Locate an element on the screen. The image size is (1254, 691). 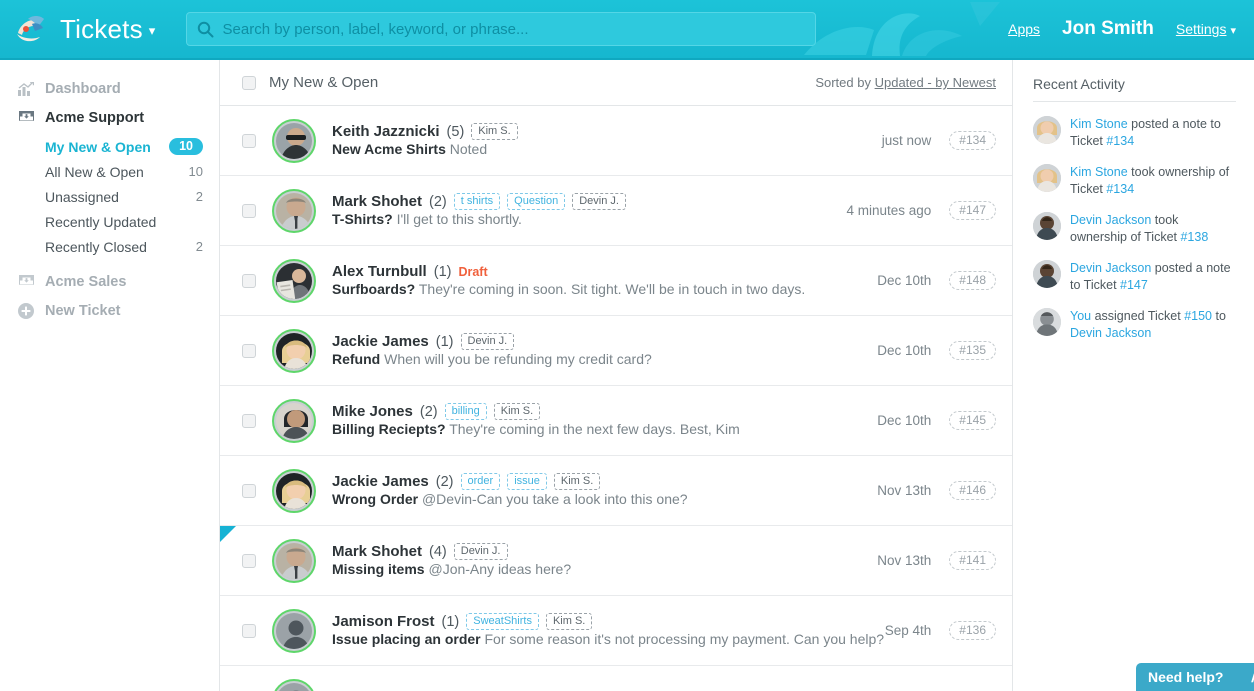
list-item: Kim Stone took ownership of Ticket #134 is located at coordinates (1134, 181).